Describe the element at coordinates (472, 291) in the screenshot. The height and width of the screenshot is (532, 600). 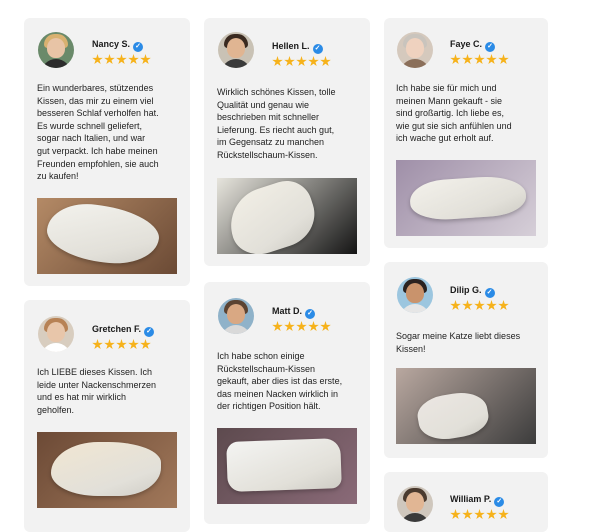
I see `reviewer-name: Dilip G. ✓` at that location.